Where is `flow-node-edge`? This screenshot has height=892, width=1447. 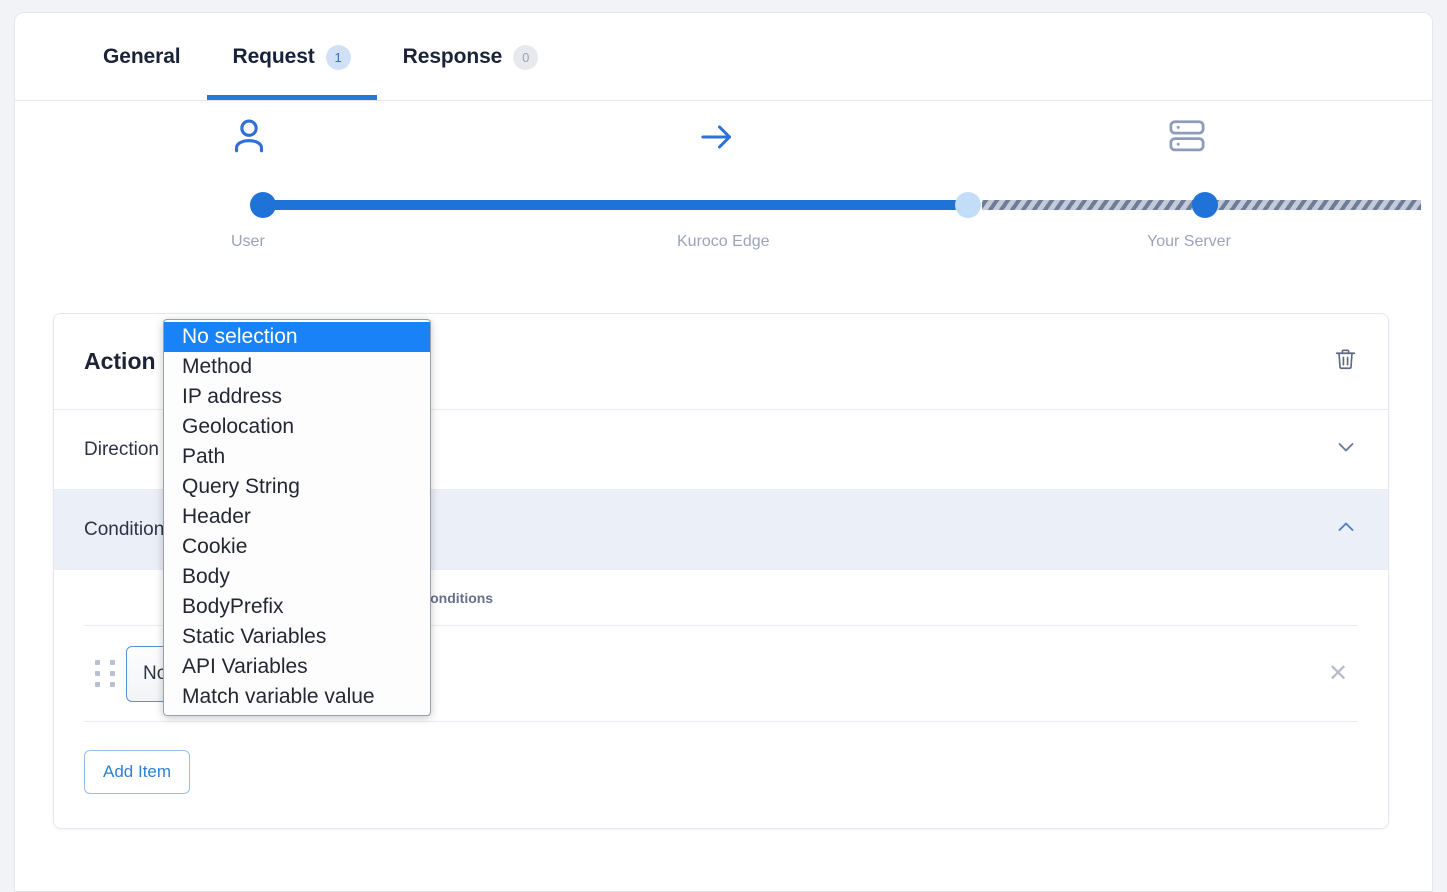 flow-node-edge is located at coordinates (968, 205).